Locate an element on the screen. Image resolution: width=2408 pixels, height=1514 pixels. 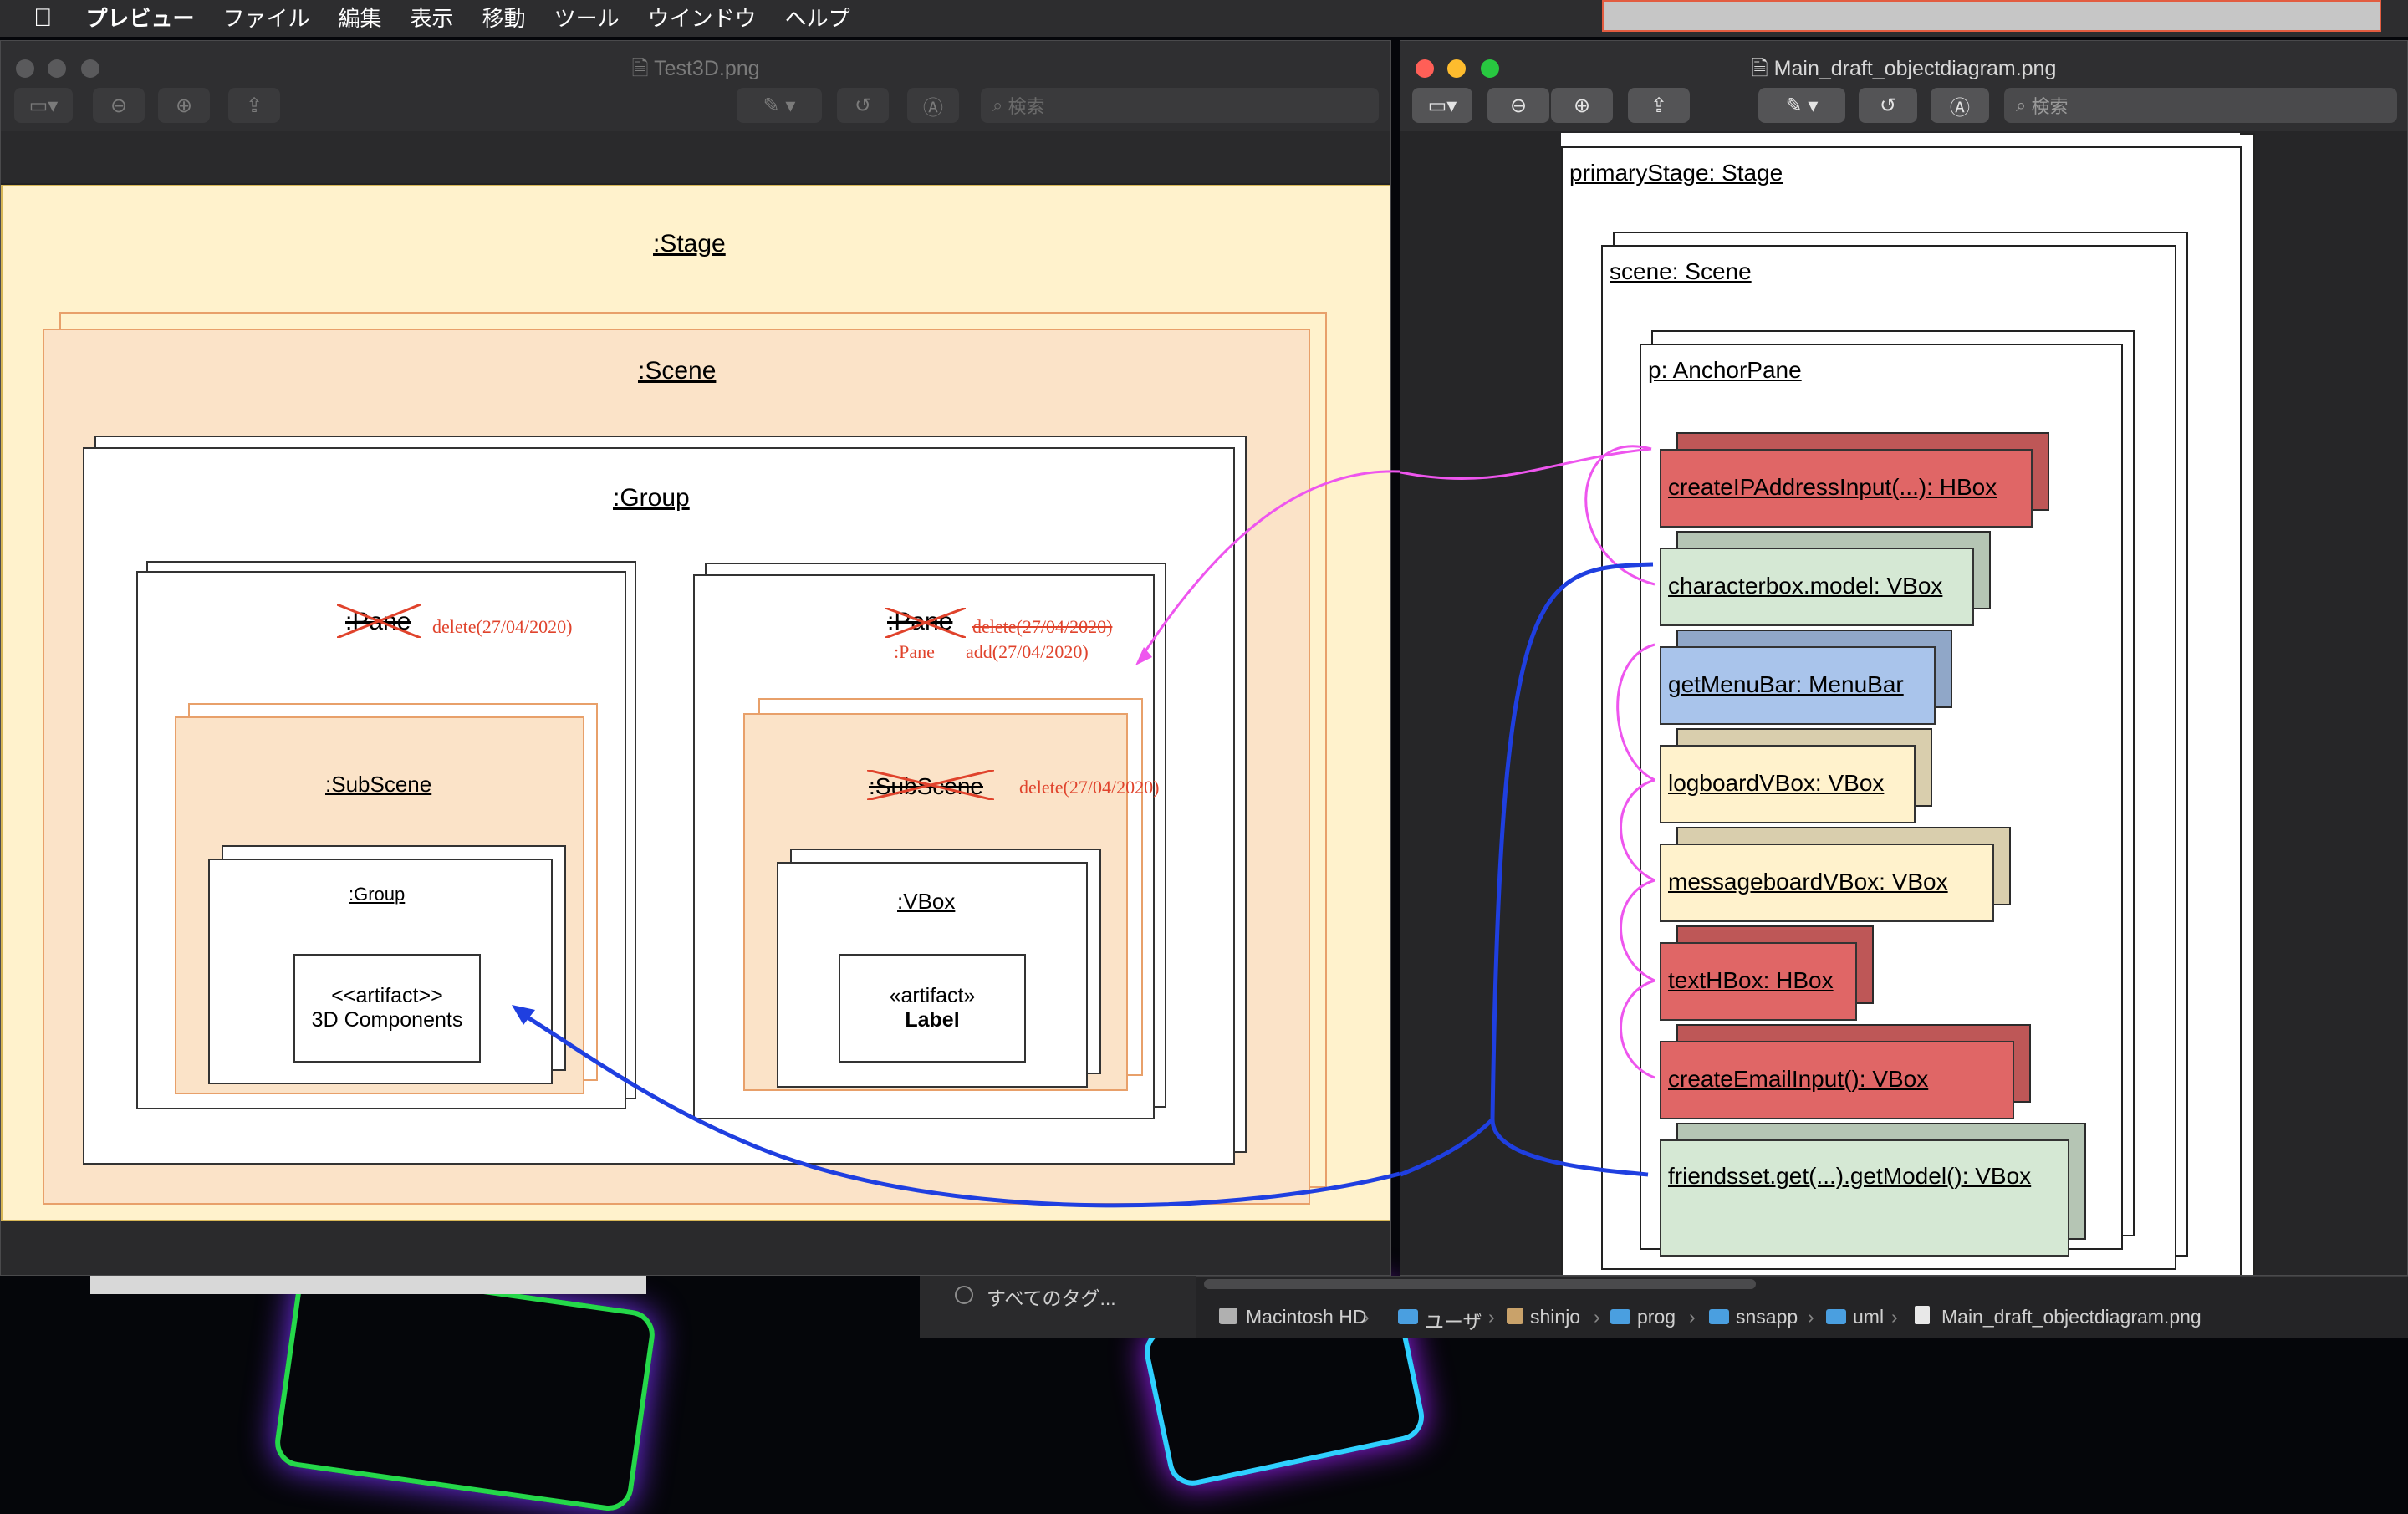
pane-right-cross-mark is located at coordinates (926, 623).